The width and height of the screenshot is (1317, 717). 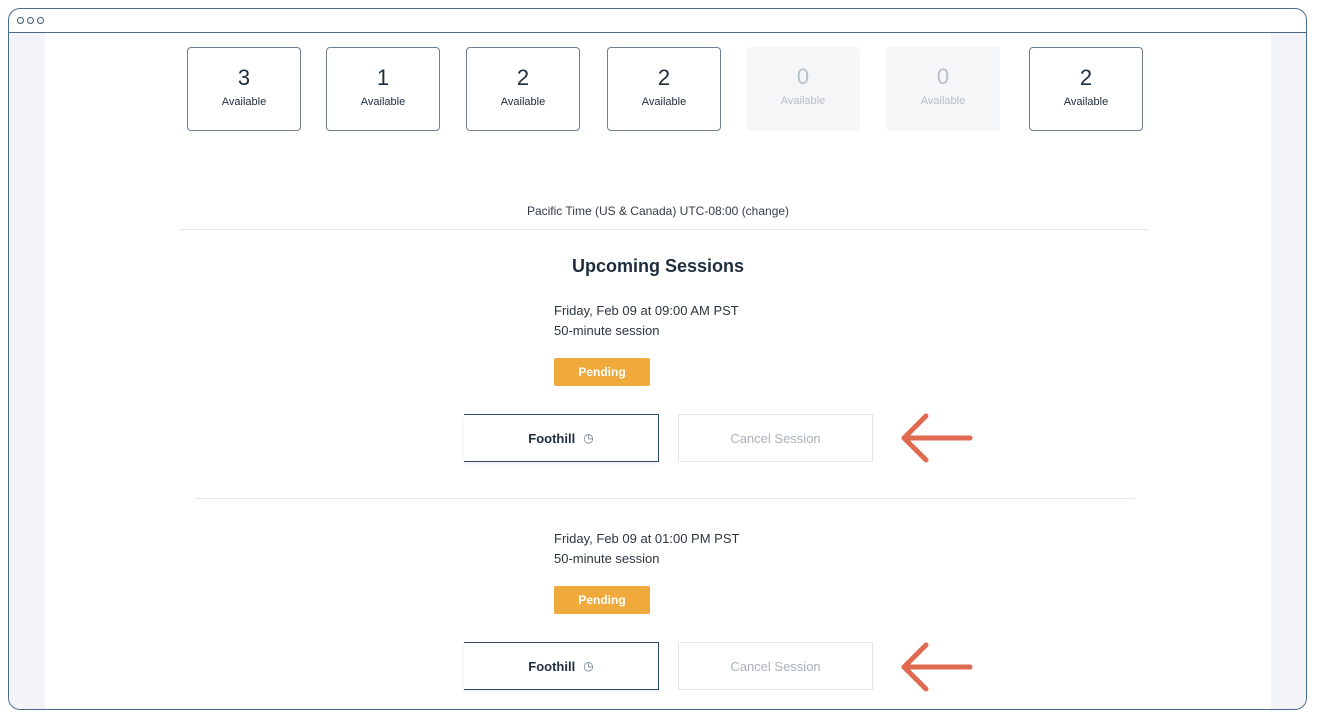 I want to click on upcoming-sessions-title: Upcoming Sessions, so click(x=658, y=266).